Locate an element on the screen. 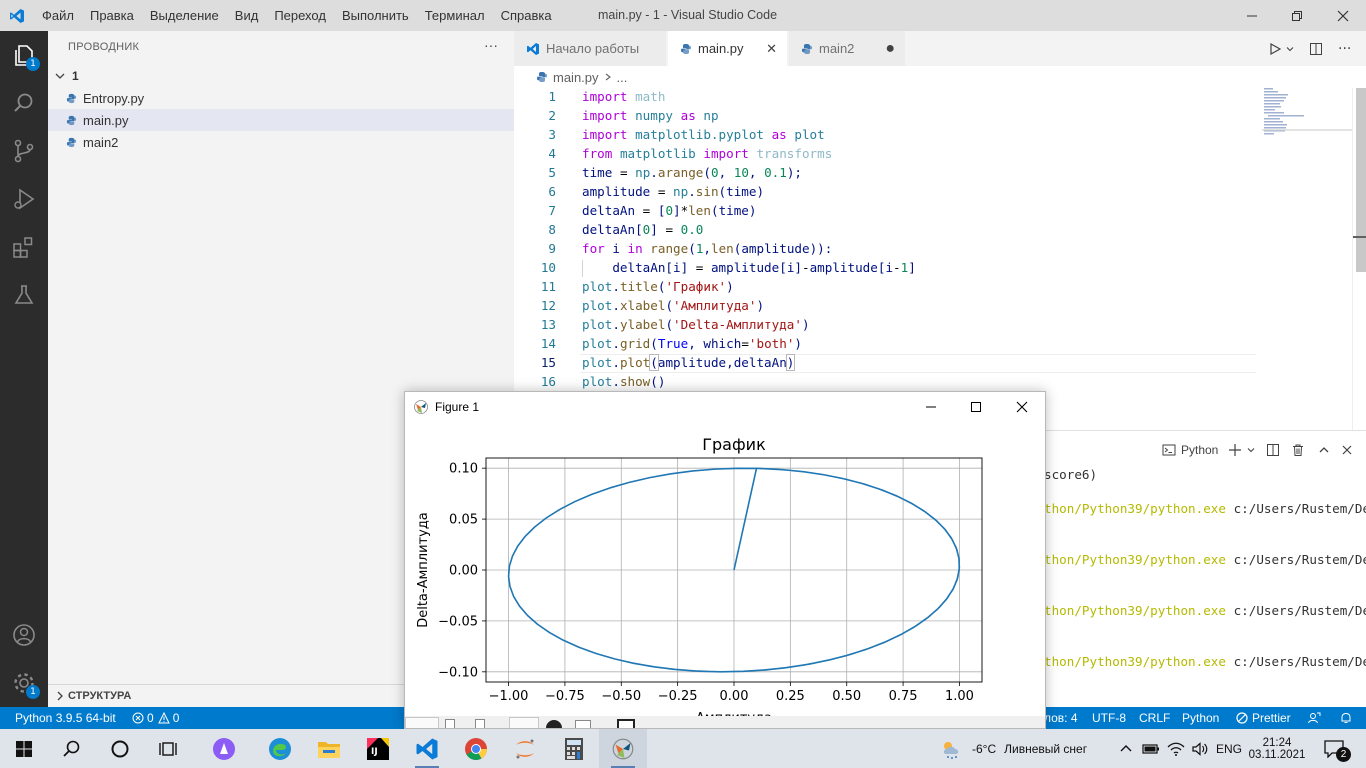 This screenshot has height=768, width=1366. close-panel-button is located at coordinates (1347, 450).